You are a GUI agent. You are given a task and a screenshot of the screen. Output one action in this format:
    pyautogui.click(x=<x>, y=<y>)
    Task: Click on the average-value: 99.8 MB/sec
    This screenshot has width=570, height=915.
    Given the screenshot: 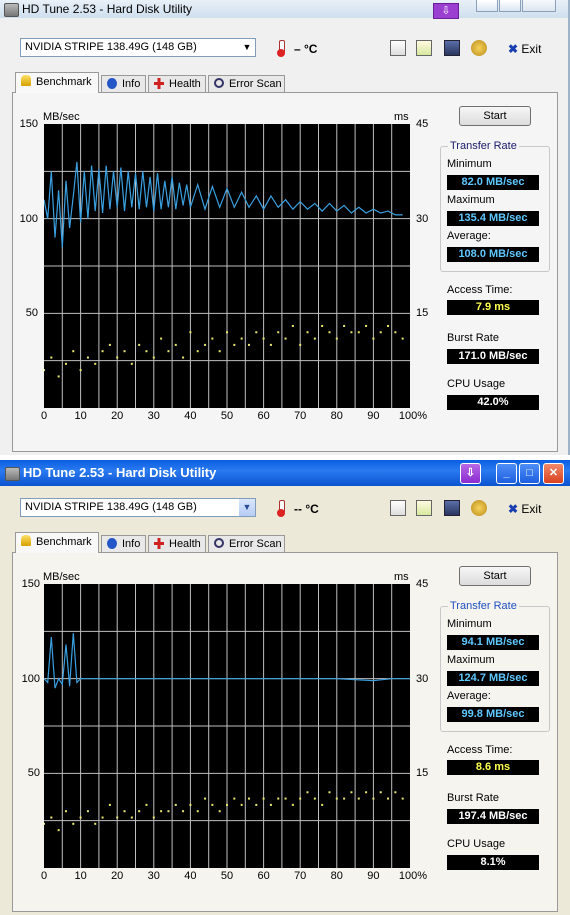 What is the action you would take?
    pyautogui.click(x=493, y=714)
    